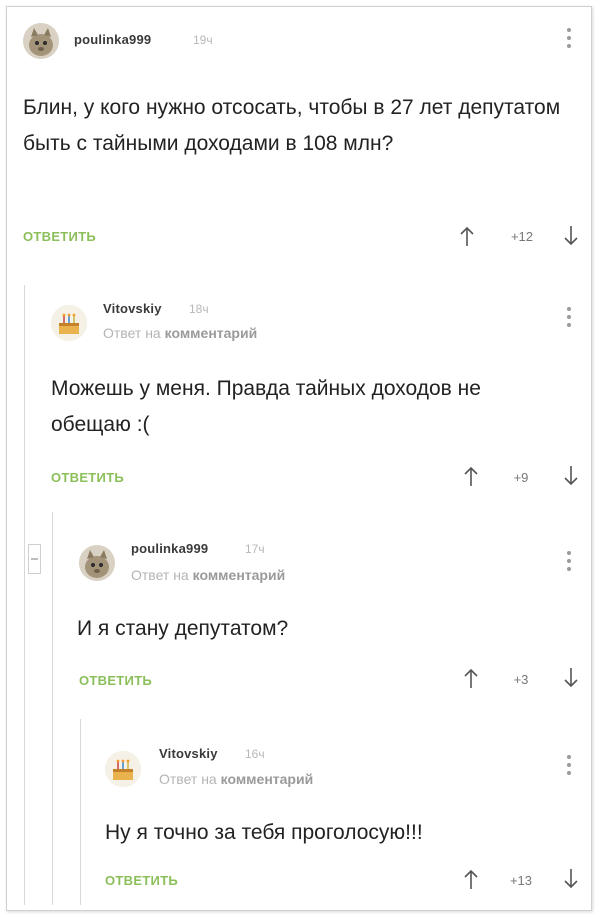 Image resolution: width=600 pixels, height=917 pixels. What do you see at coordinates (521, 679) in the screenshot?
I see `rating-counter: +3` at bounding box center [521, 679].